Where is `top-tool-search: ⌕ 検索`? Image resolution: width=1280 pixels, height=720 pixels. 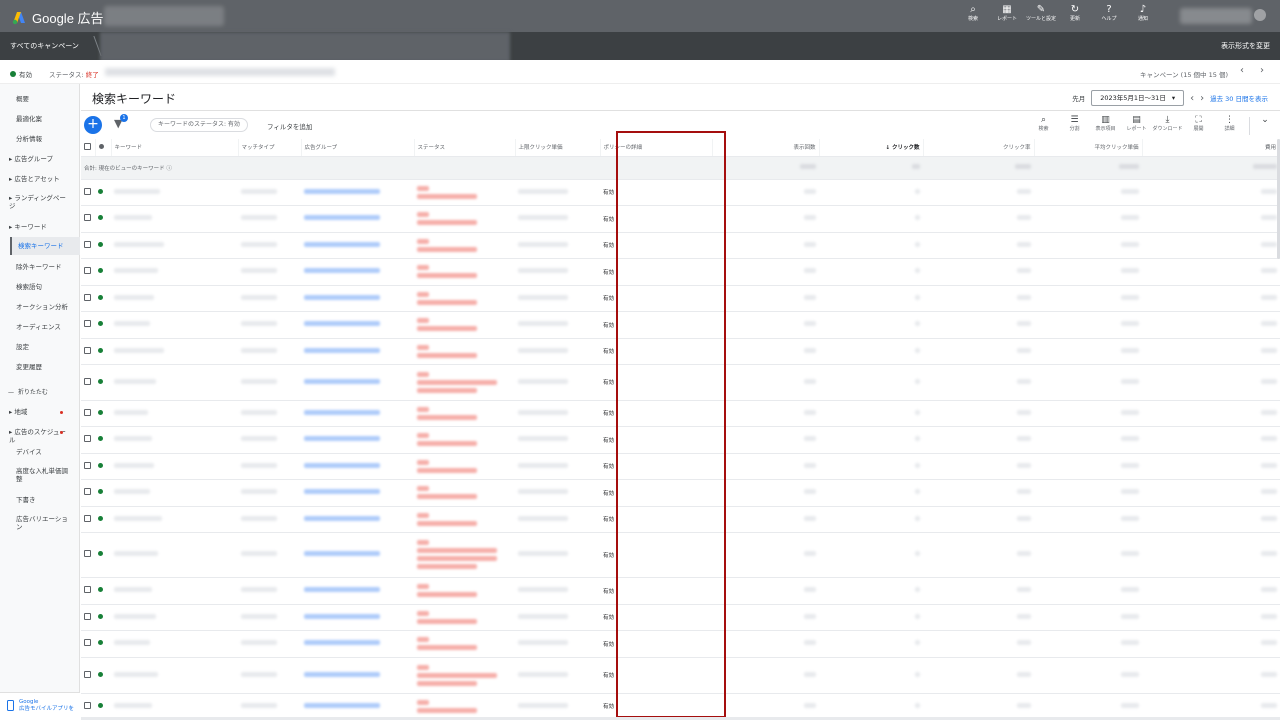
top-tool-search: ⌕ 検索 is located at coordinates (973, 13).